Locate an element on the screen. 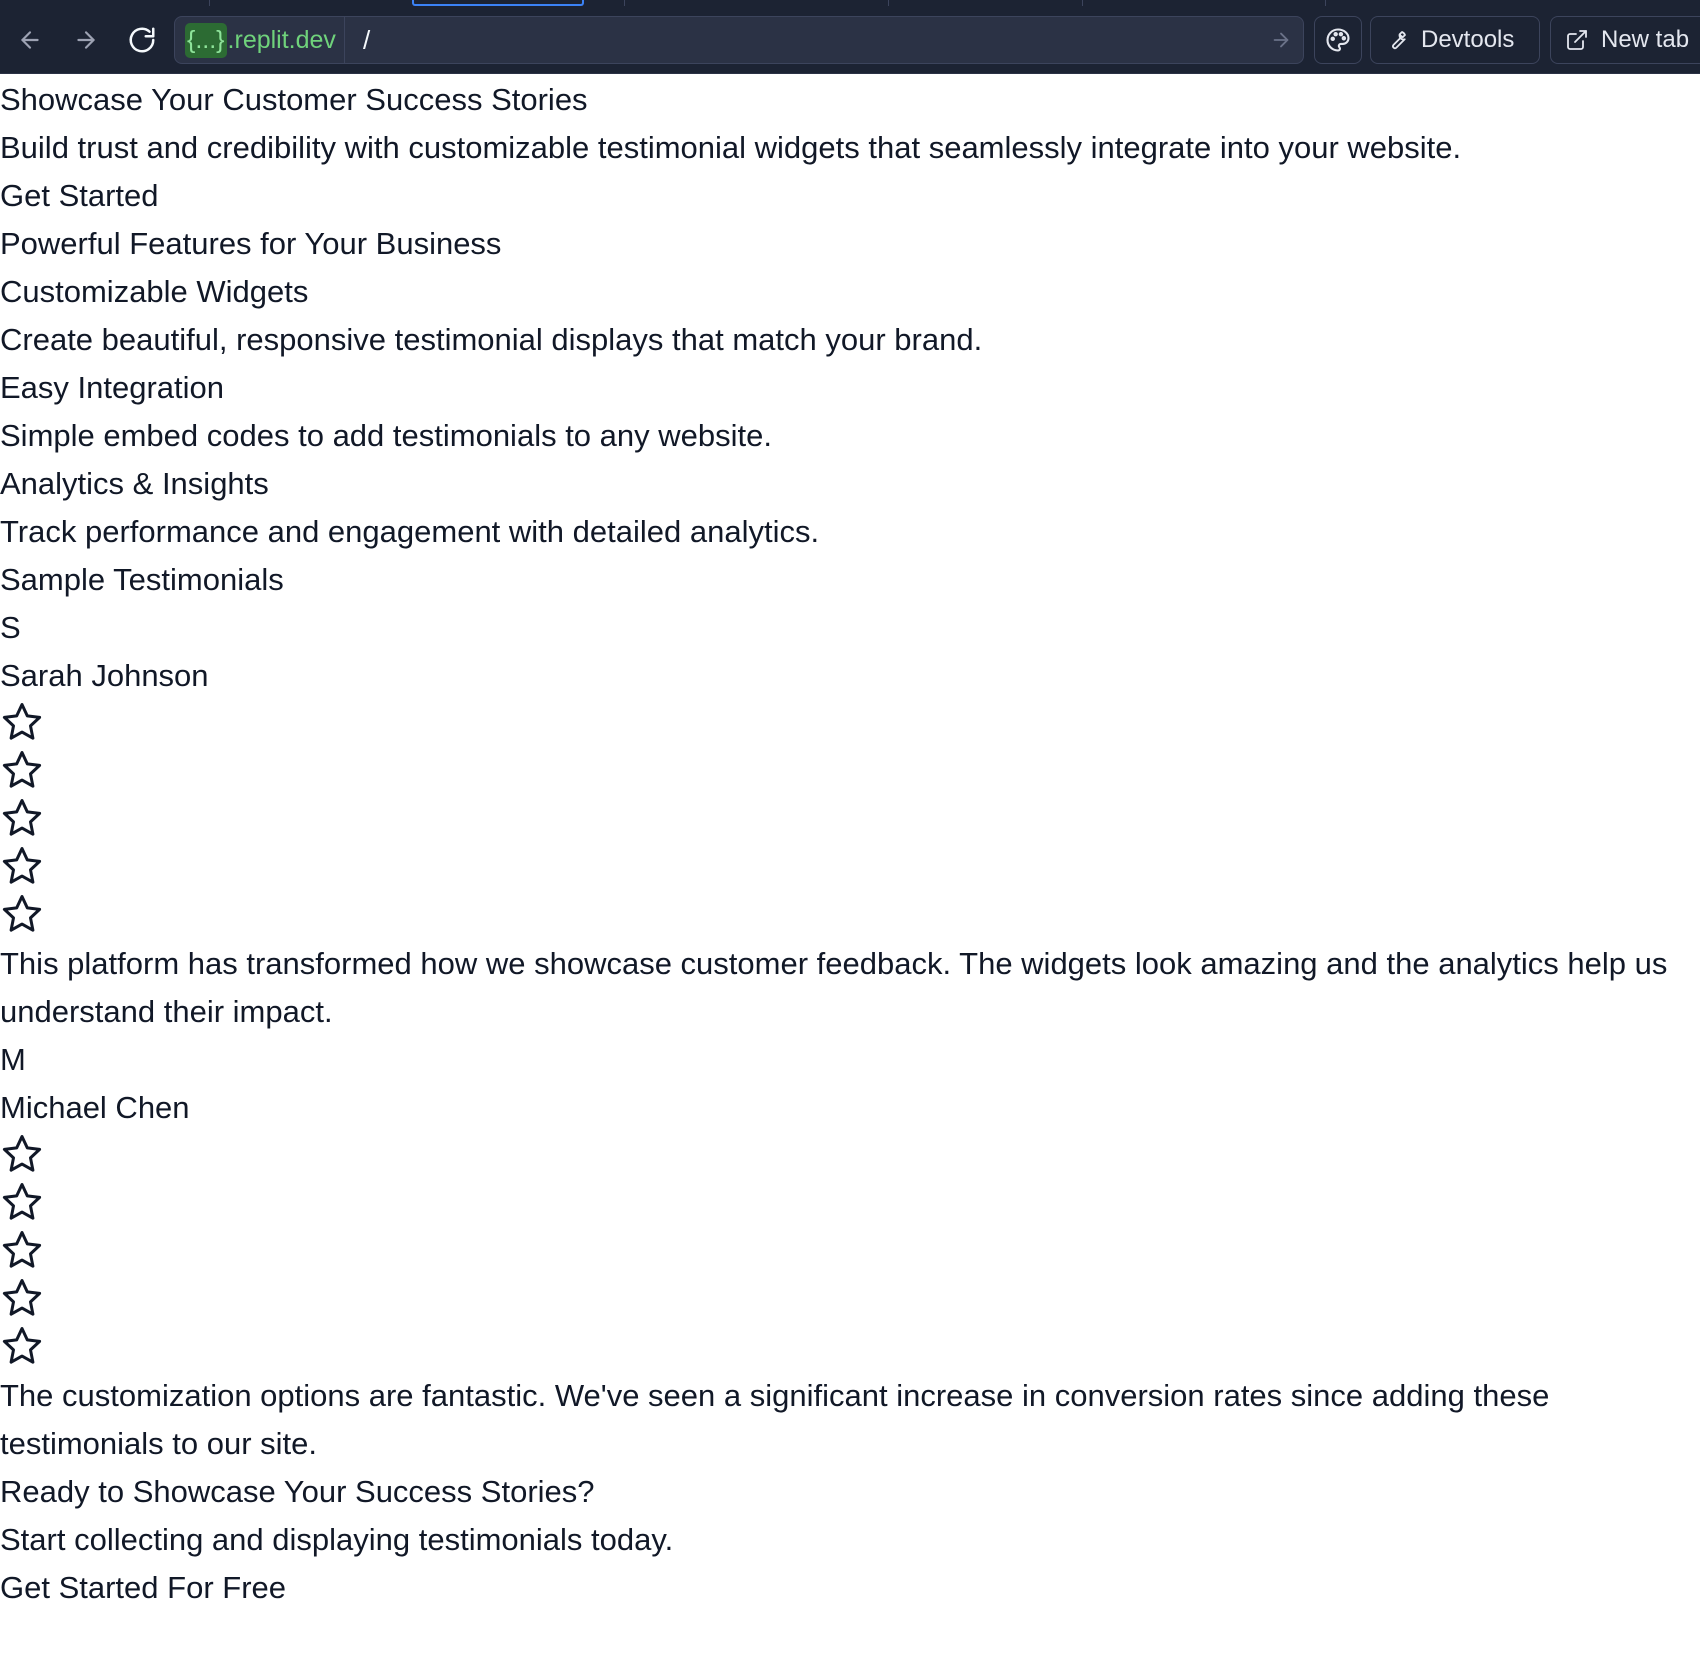 The height and width of the screenshot is (1676, 1700). get-started-button: Get Started is located at coordinates (850, 196).